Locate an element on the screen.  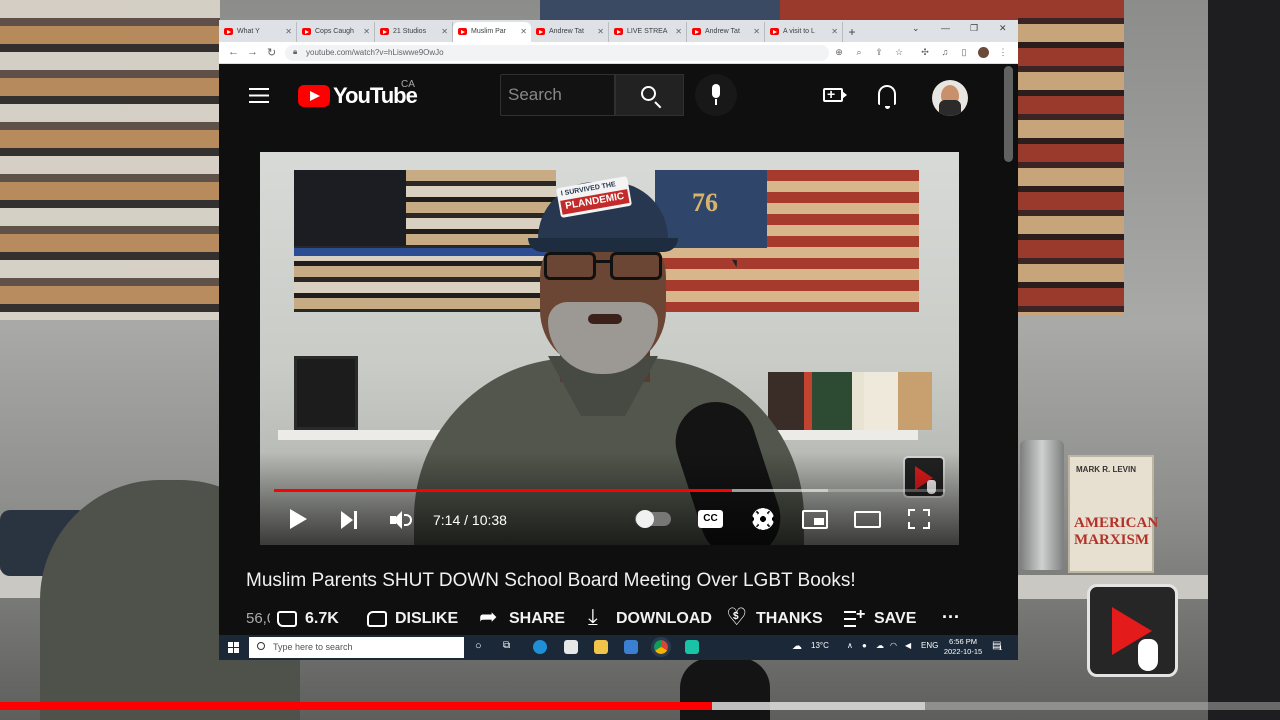
speaker-icon: ◀ is located at coordinates (908, 645).